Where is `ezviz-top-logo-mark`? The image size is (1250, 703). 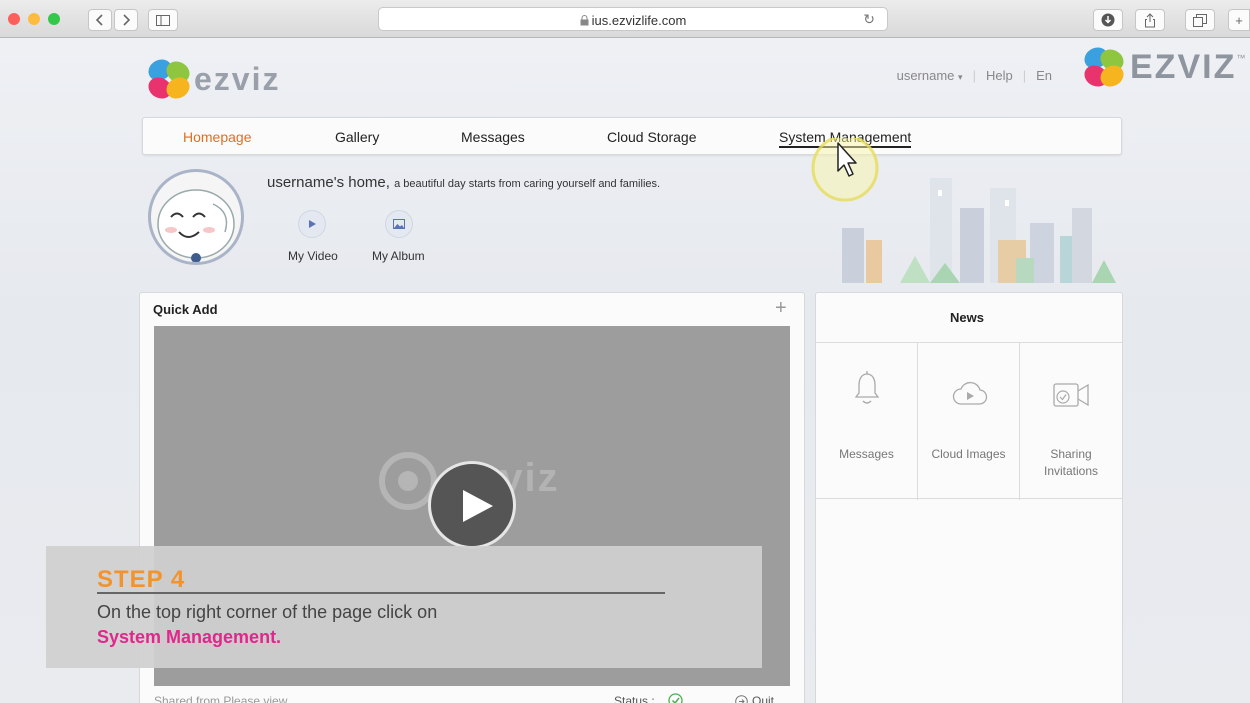
ezviz-top-logo-mark is located at coordinates (1104, 67).